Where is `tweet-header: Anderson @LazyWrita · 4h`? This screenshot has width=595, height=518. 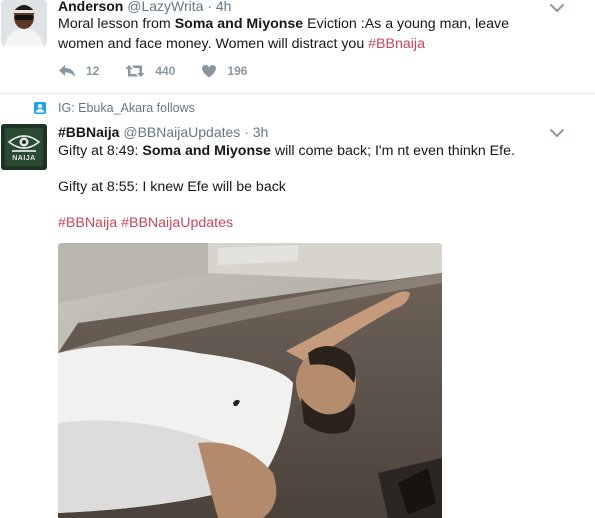 tweet-header: Anderson @LazyWrita · 4h is located at coordinates (144, 7).